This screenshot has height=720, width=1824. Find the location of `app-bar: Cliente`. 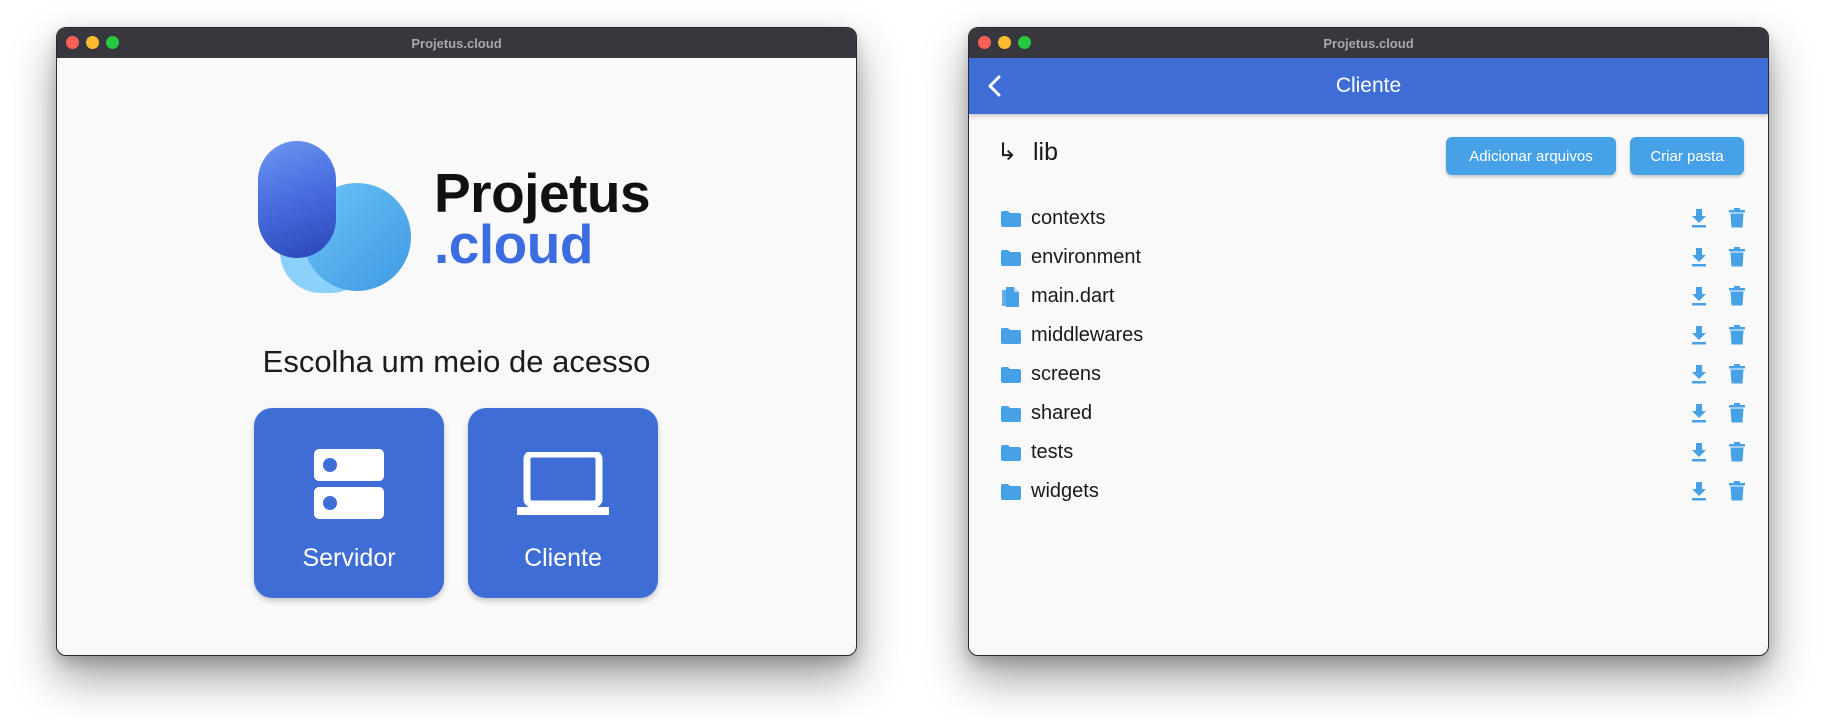

app-bar: Cliente is located at coordinates (1368, 86).